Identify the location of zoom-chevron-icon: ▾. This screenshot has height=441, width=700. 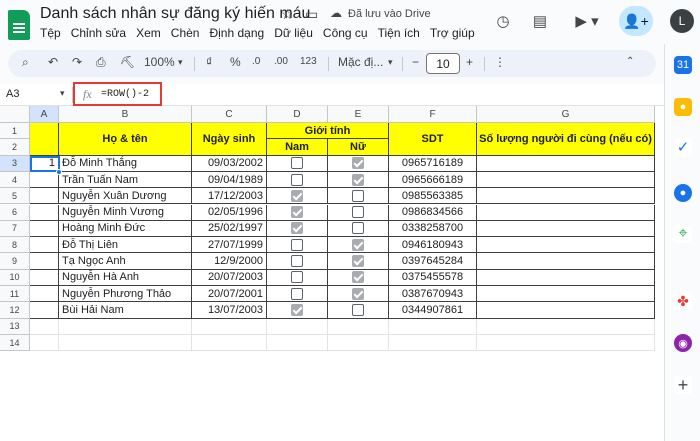
(180, 62).